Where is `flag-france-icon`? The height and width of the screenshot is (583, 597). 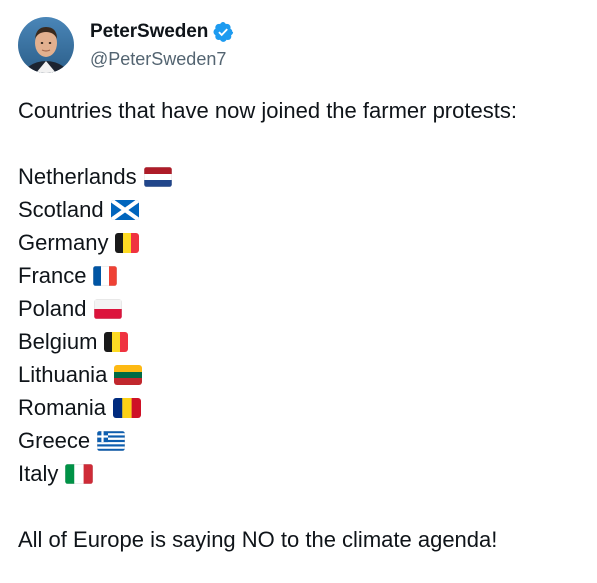
flag-france-icon is located at coordinates (105, 275).